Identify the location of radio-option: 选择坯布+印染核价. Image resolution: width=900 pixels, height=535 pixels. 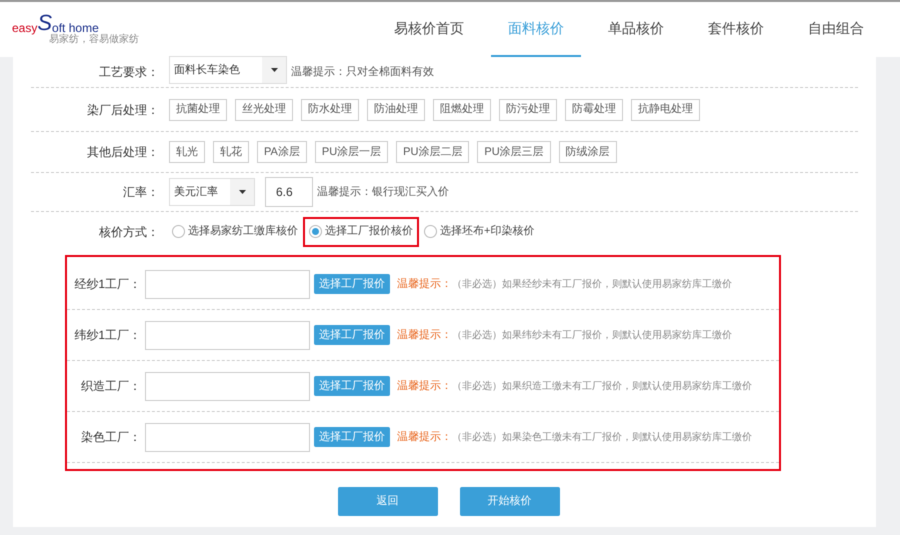
(479, 231).